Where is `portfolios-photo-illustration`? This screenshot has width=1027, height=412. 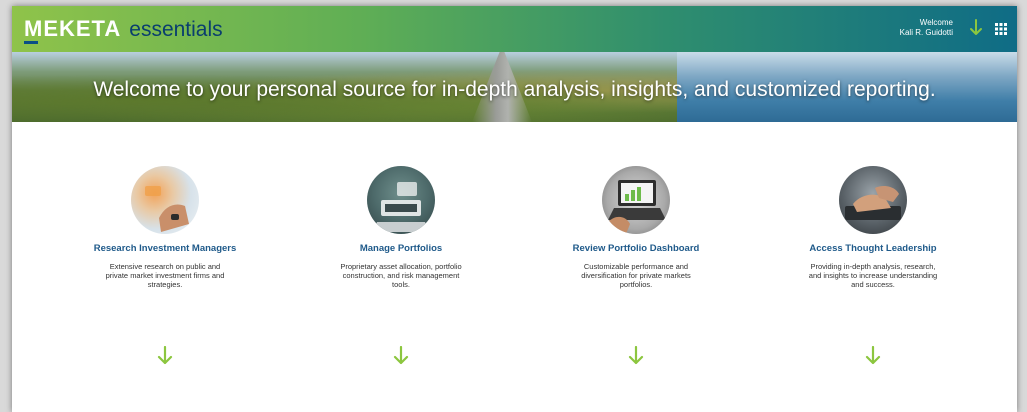
portfolios-photo-illustration is located at coordinates (401, 207).